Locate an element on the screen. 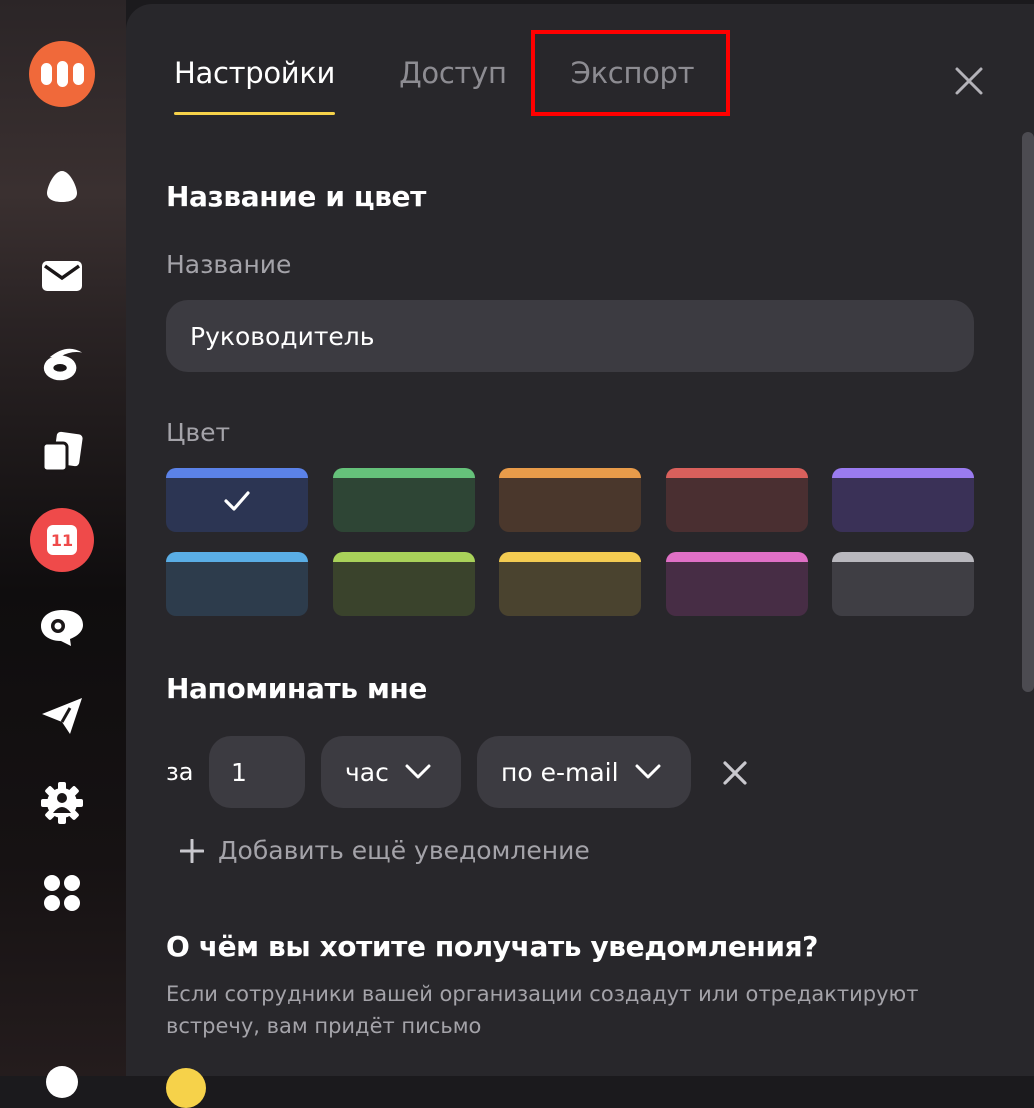  disk-icon is located at coordinates (62, 364).